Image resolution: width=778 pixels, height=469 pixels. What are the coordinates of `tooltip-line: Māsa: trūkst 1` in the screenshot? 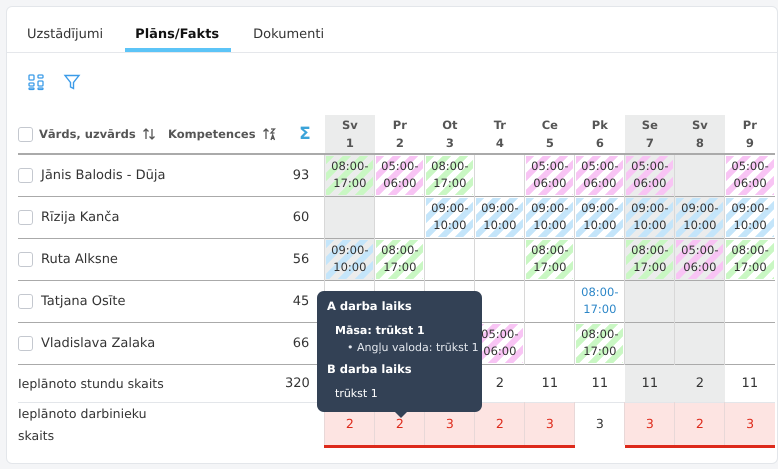 It's located at (380, 331).